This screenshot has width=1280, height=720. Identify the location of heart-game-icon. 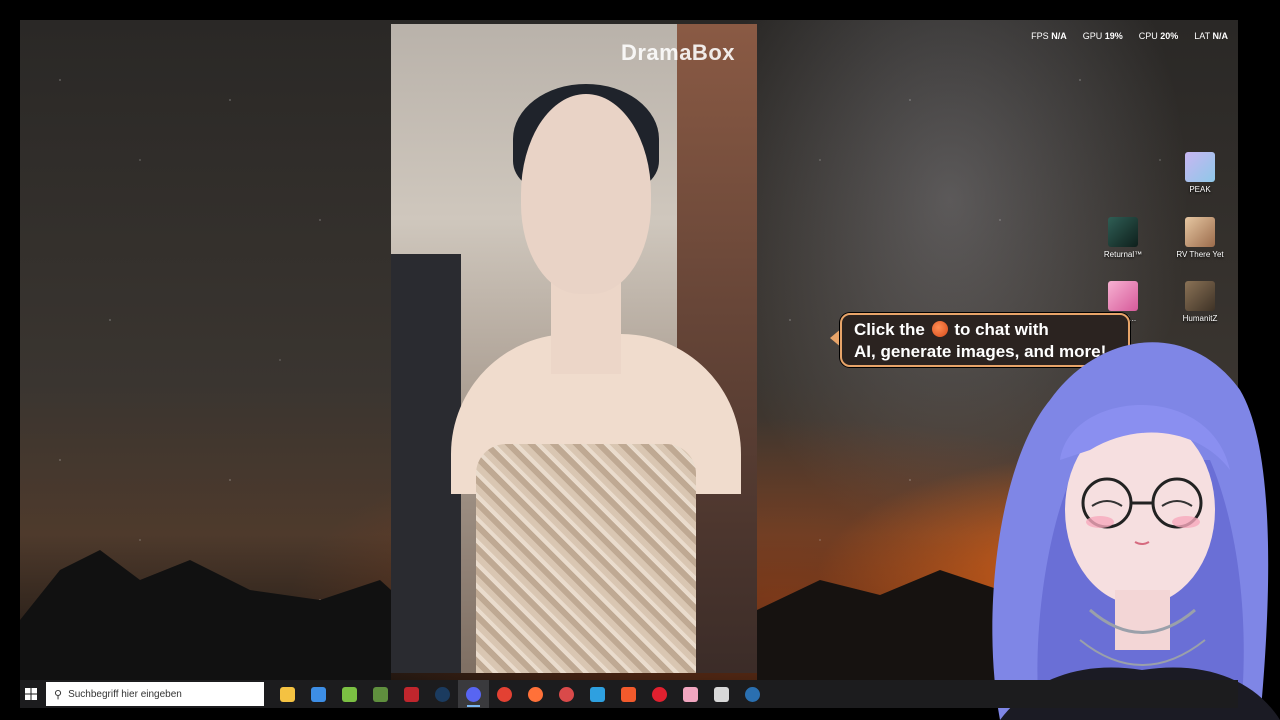
(1123, 296).